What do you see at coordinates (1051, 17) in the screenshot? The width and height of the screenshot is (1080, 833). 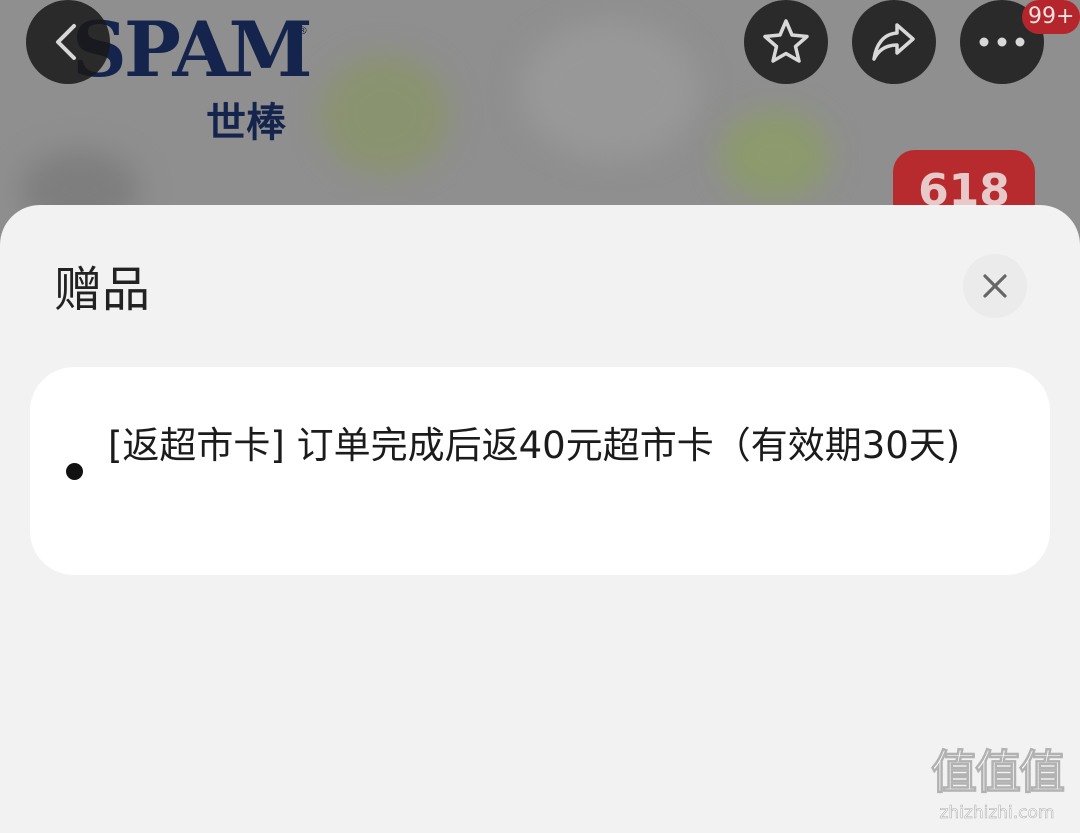 I see `notification-badge: 99+` at bounding box center [1051, 17].